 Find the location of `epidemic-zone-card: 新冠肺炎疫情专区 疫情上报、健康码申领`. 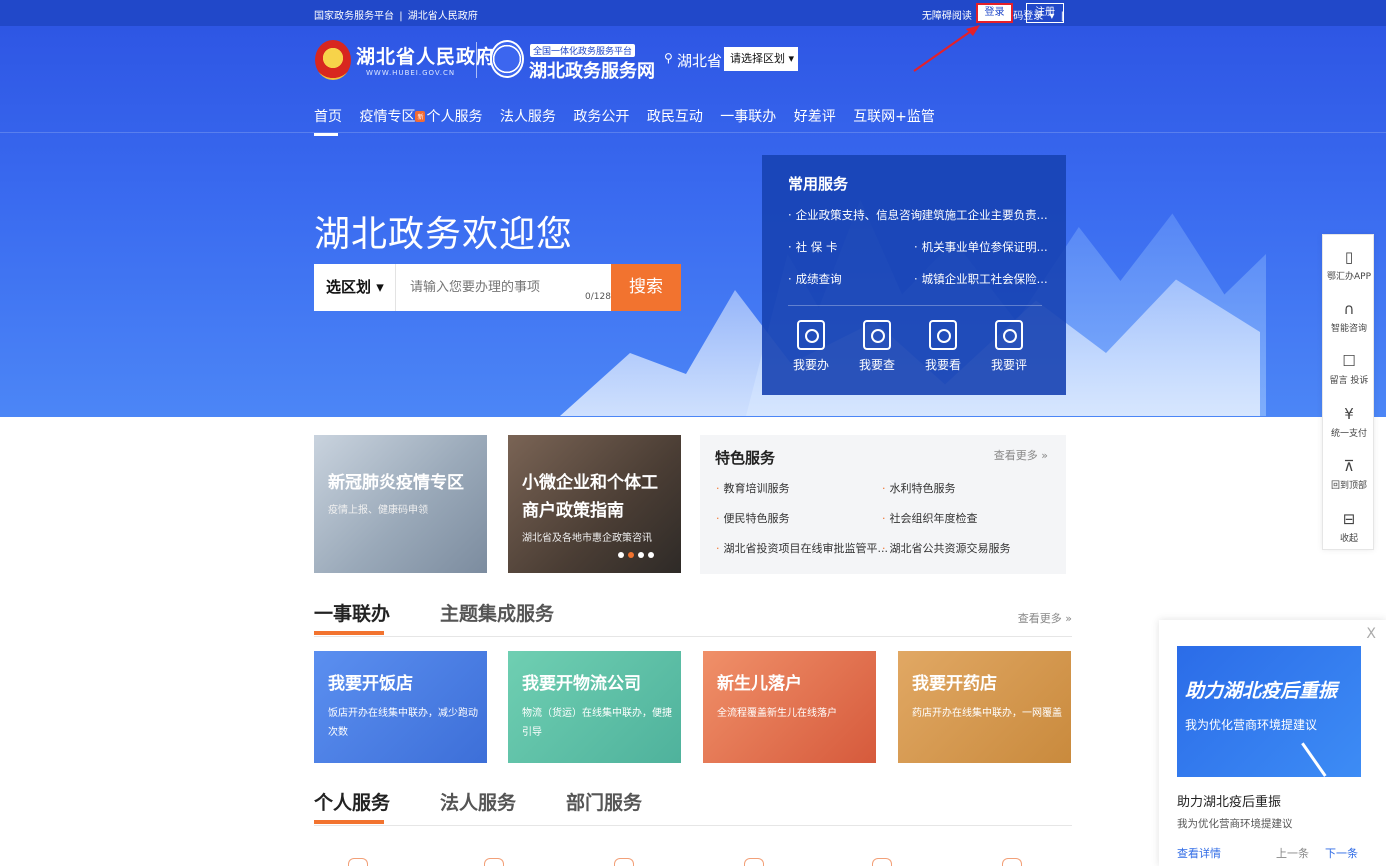

epidemic-zone-card: 新冠肺炎疫情专区 疫情上报、健康码申领 is located at coordinates (400, 504).